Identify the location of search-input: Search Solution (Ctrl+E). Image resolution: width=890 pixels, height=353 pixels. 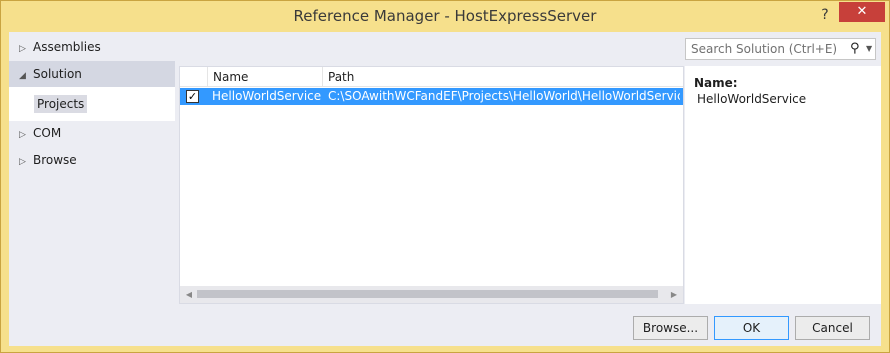
(764, 49).